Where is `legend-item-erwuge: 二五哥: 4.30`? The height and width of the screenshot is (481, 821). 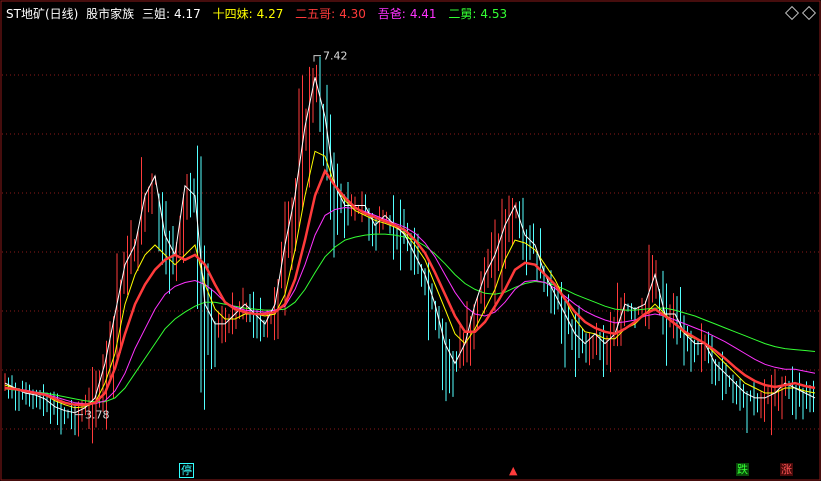
legend-item-erwuge: 二五哥: 4.30 is located at coordinates (332, 14).